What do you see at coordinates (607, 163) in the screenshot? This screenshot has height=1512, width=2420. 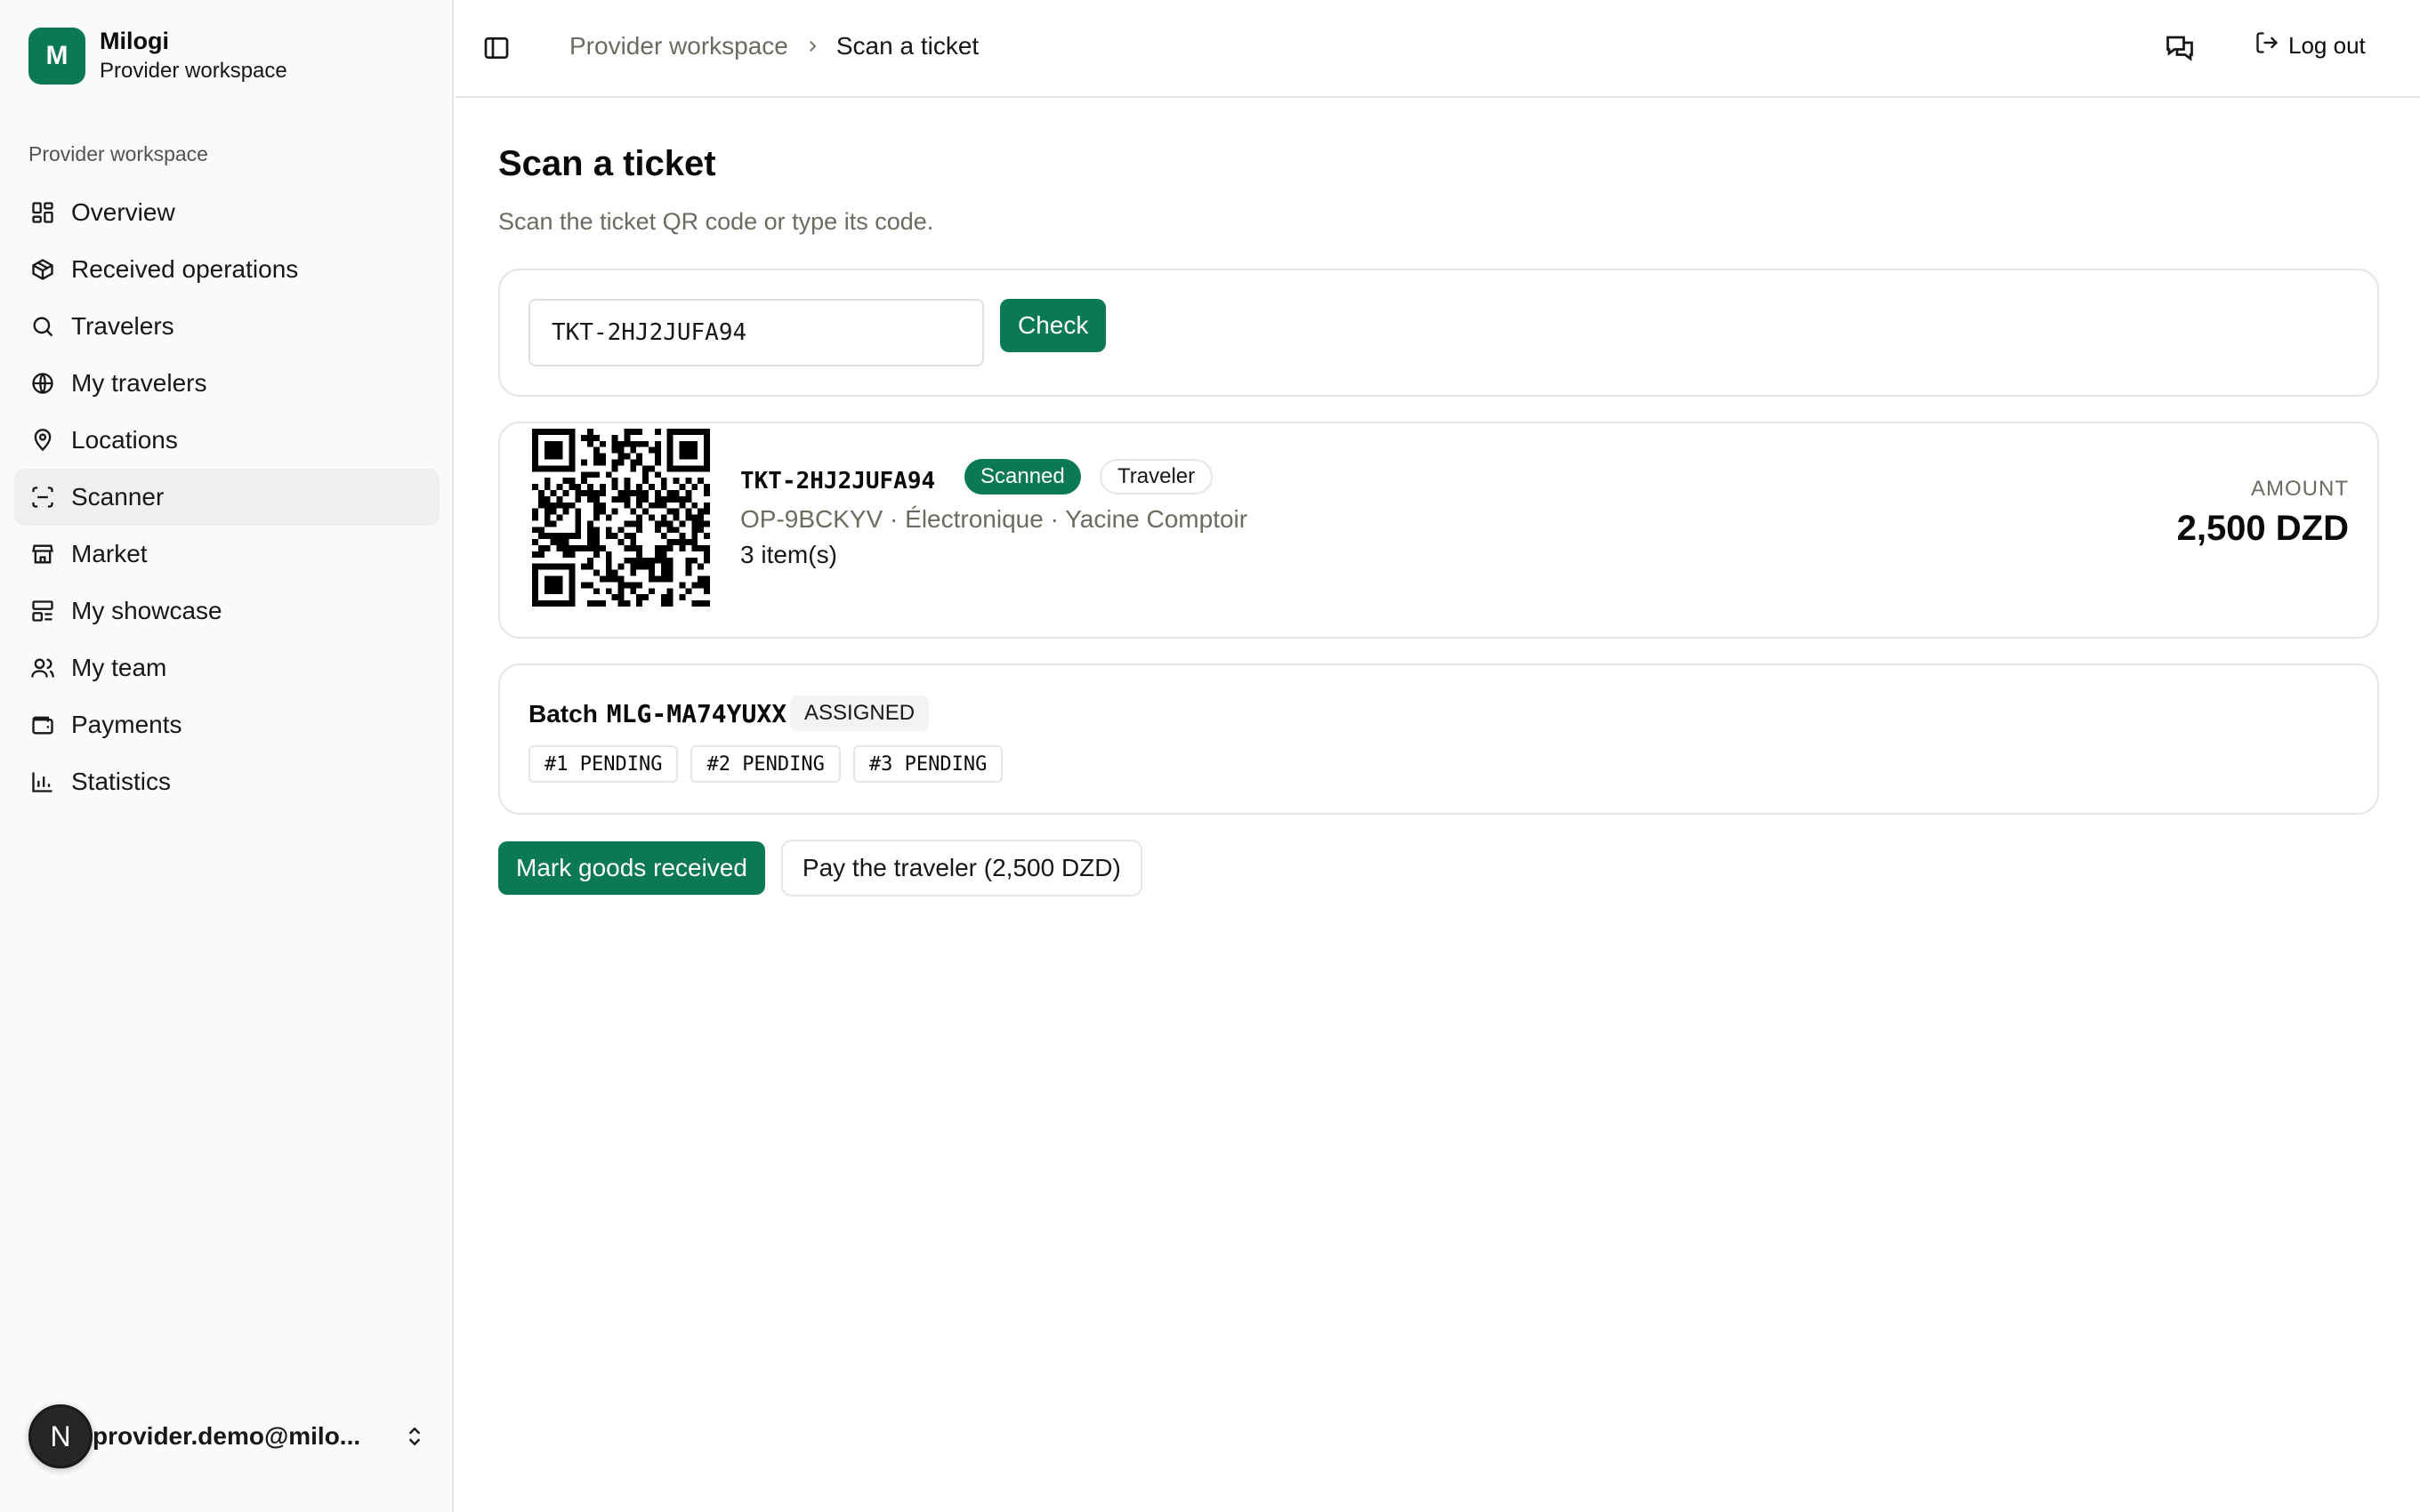 I see `page-title: Scan a ticket` at bounding box center [607, 163].